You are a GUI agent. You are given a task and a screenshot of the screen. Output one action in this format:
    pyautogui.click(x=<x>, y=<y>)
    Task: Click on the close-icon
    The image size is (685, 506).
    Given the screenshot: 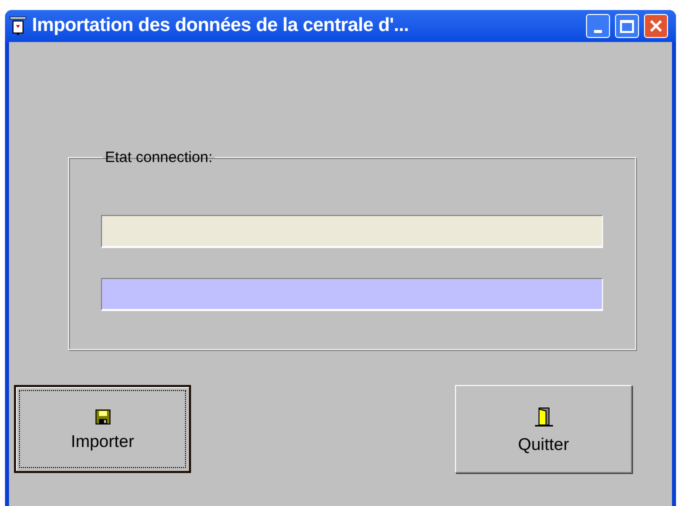 What is the action you would take?
    pyautogui.click(x=656, y=26)
    